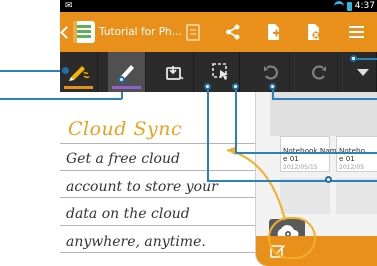 This screenshot has height=266, width=377. I want to click on notebook-date: 2012/05, so click(351, 167).